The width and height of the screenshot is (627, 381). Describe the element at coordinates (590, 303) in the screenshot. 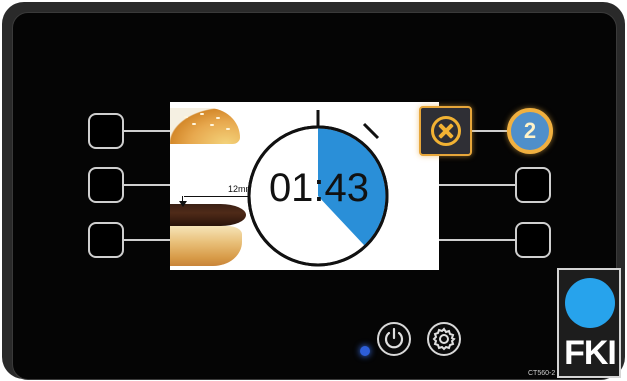

I see `logo-circle` at that location.